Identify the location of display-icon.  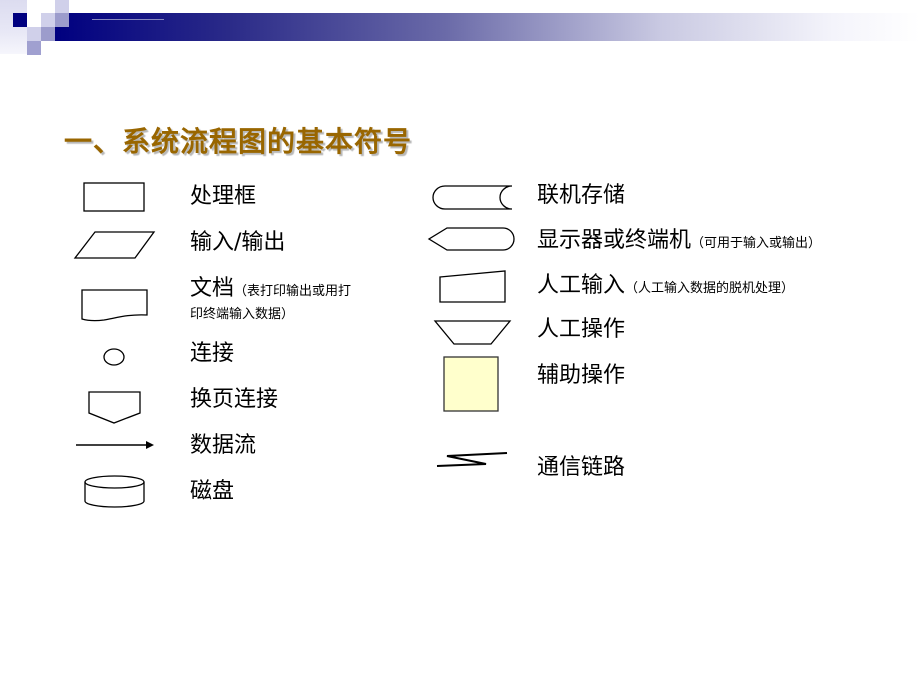
(471, 239).